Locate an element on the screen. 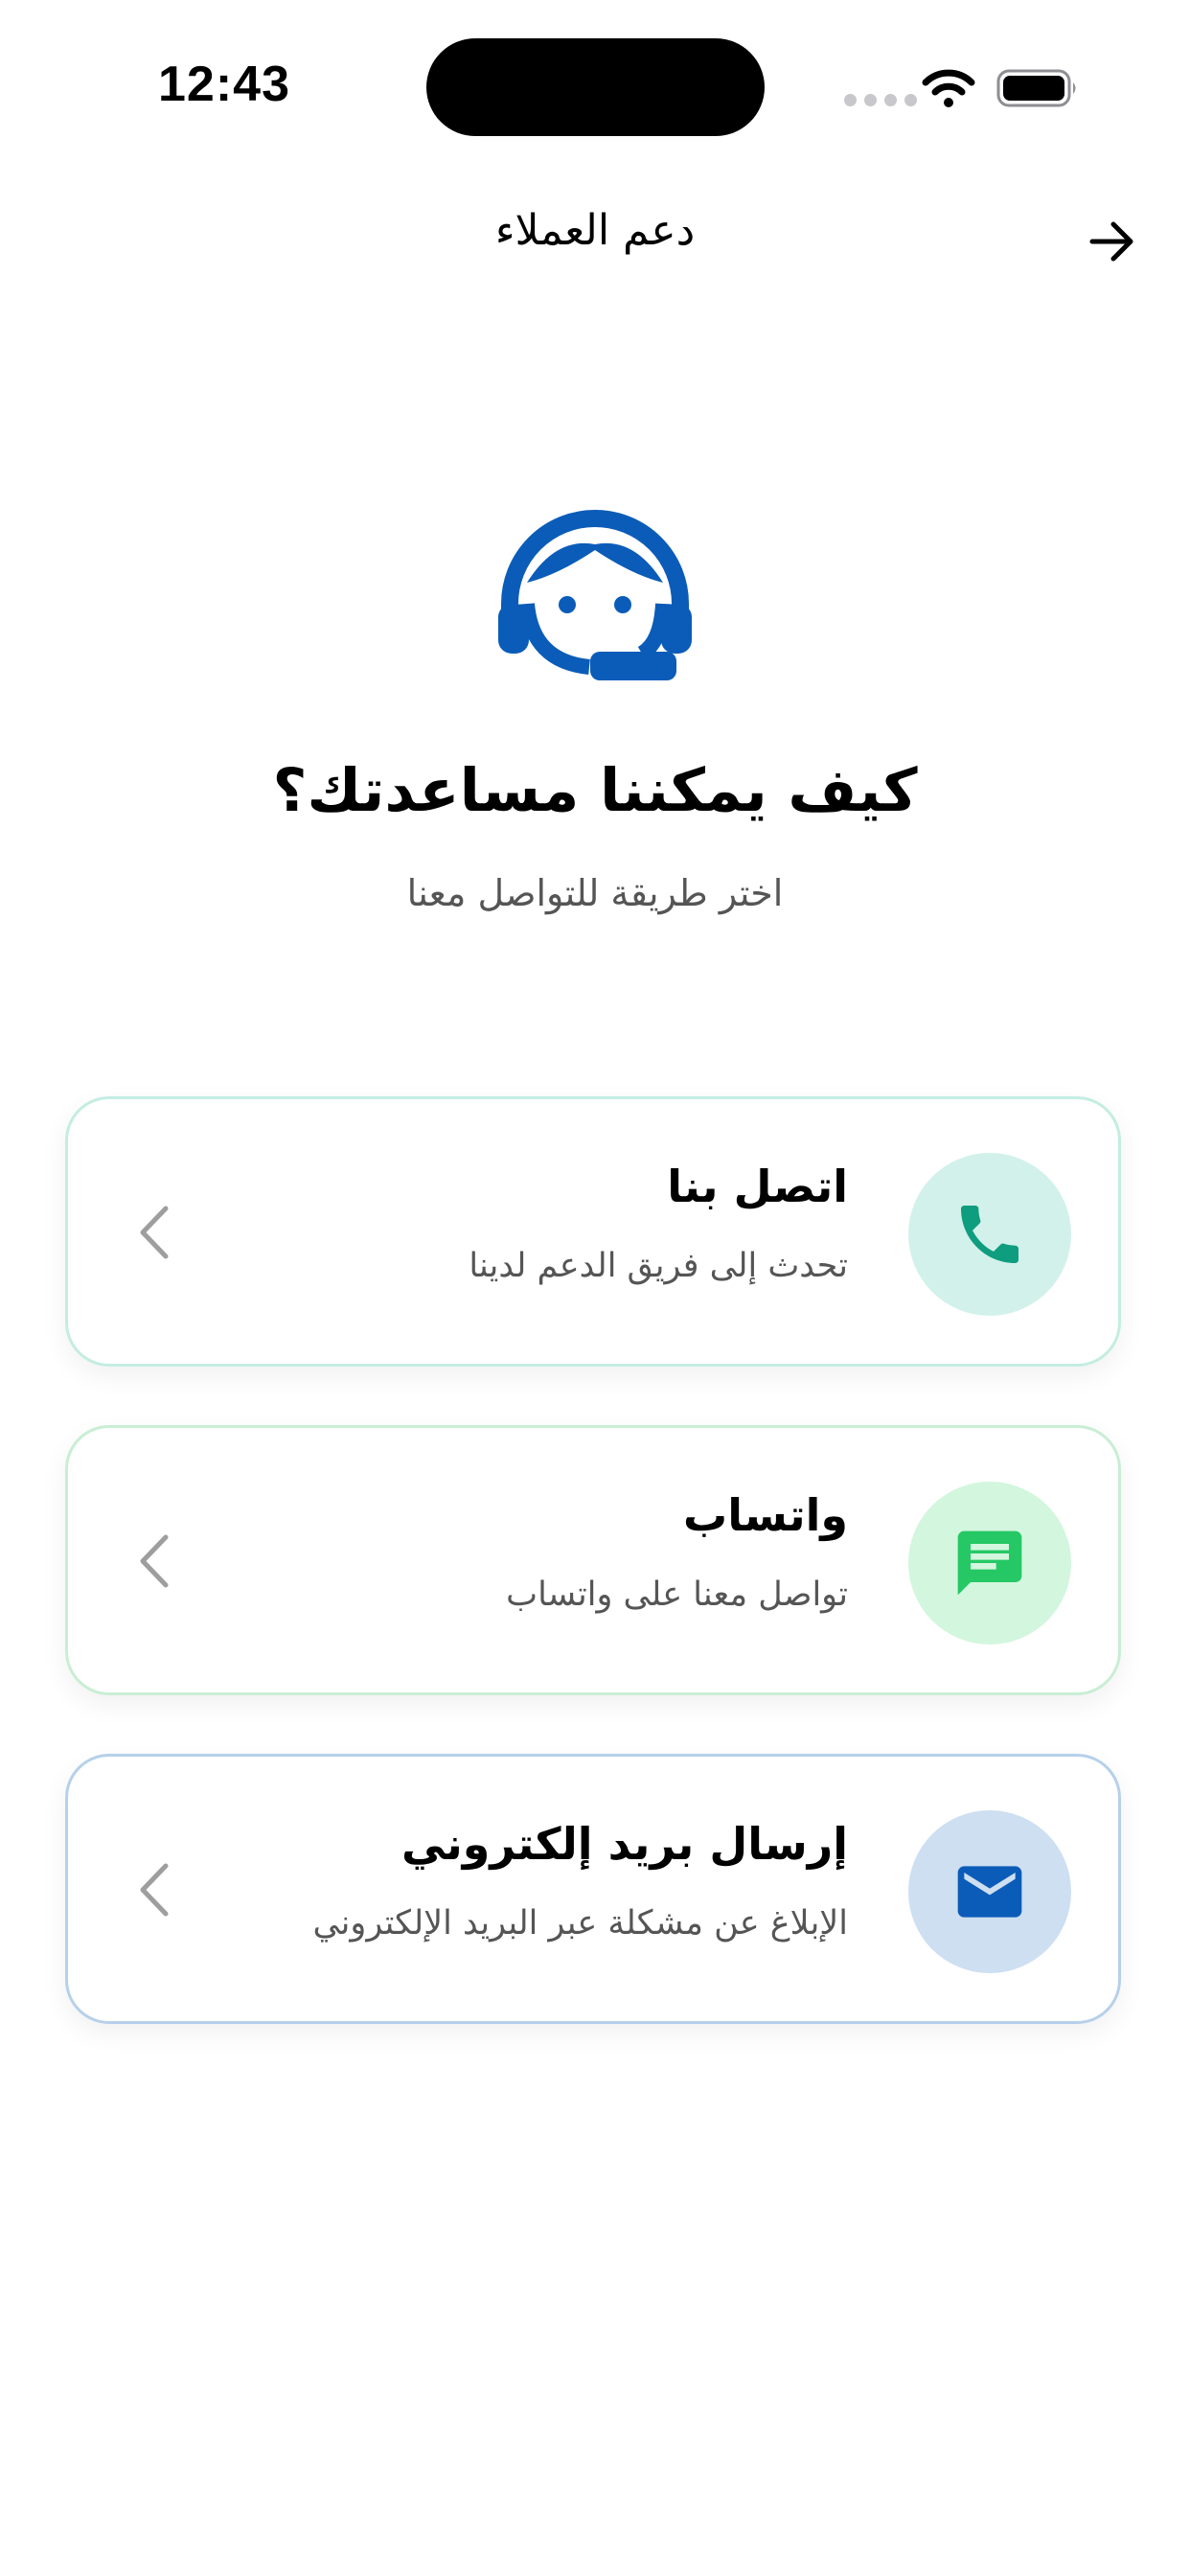  arrow-right-icon is located at coordinates (1111, 241).